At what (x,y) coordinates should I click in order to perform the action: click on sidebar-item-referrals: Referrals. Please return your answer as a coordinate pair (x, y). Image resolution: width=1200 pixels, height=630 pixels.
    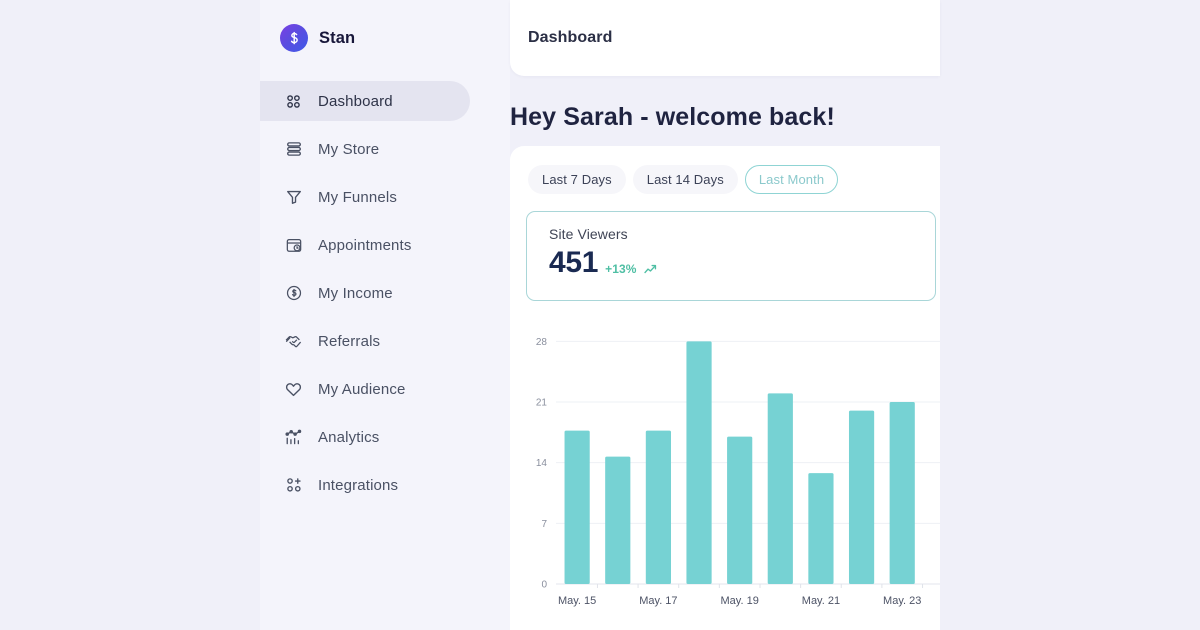
    Looking at the image, I should click on (385, 341).